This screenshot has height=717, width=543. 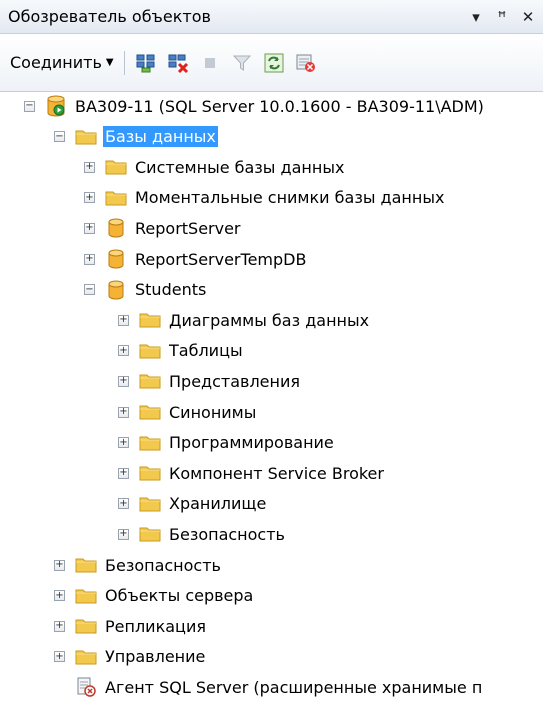 What do you see at coordinates (276, 473) in the screenshot?
I see `tree-node-label: Компонент Service Broker` at bounding box center [276, 473].